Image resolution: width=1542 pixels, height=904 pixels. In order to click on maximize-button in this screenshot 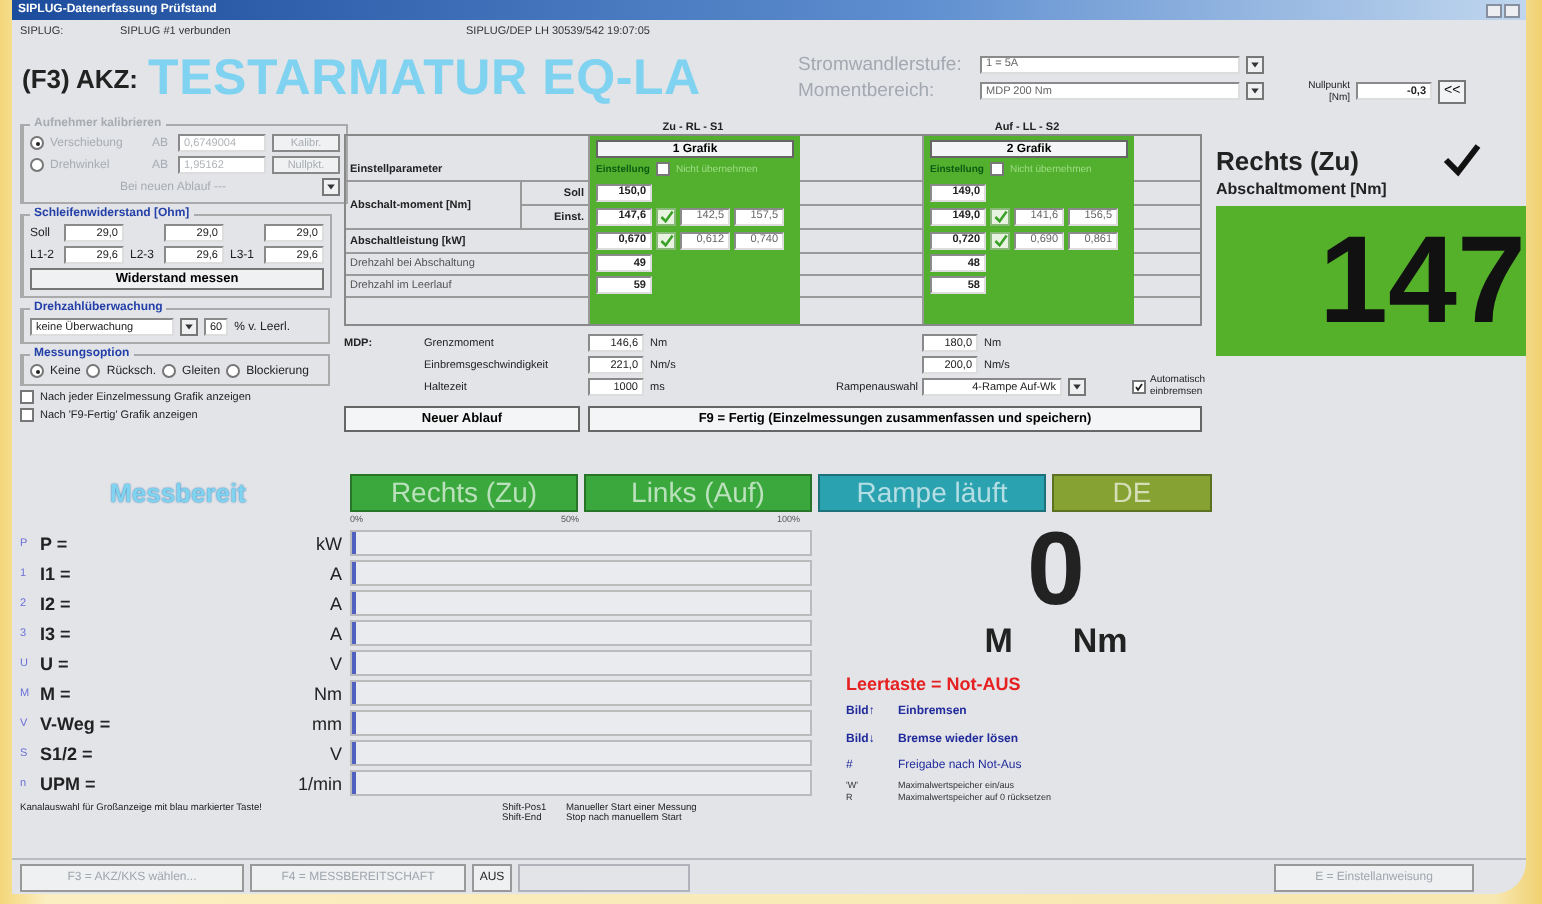, I will do `click(1512, 10)`.